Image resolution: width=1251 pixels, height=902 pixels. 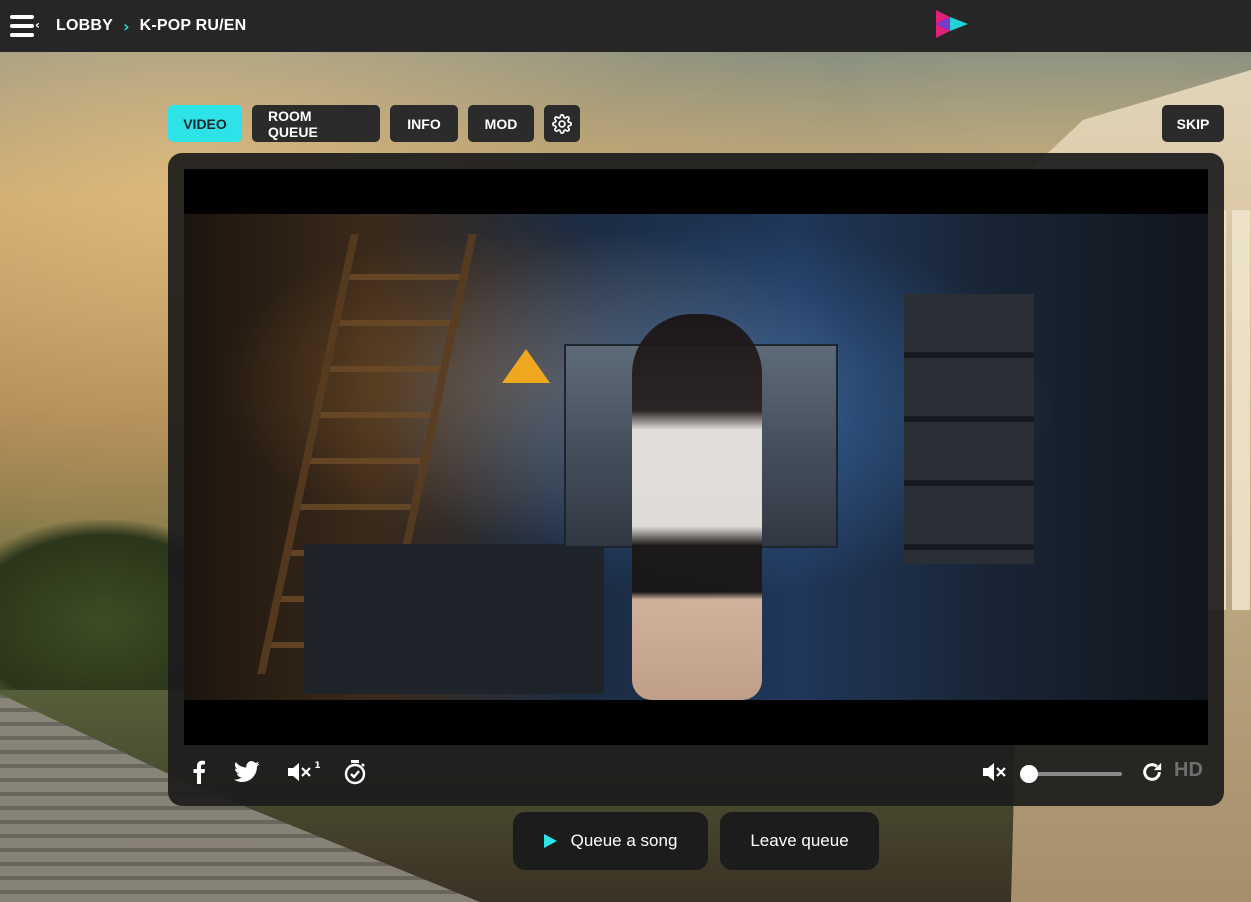 I want to click on timer-button, so click(x=355, y=772).